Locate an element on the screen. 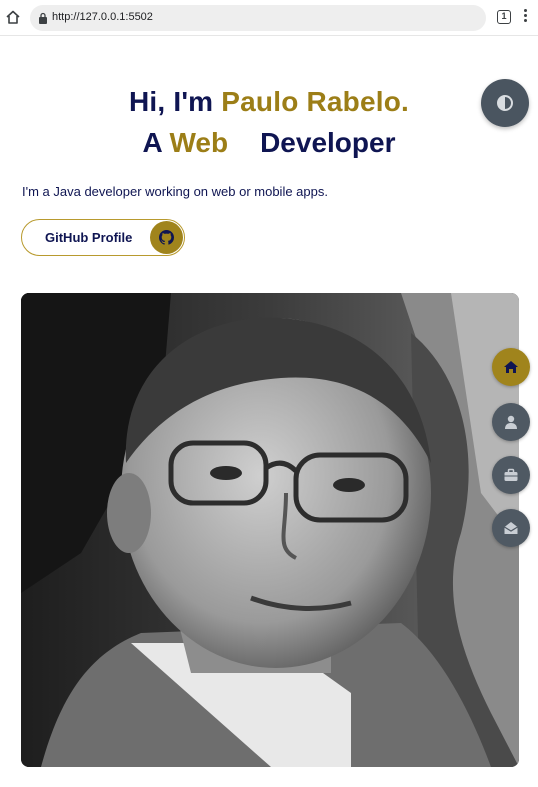  greeting-text: Hi, I'm is located at coordinates (175, 101).